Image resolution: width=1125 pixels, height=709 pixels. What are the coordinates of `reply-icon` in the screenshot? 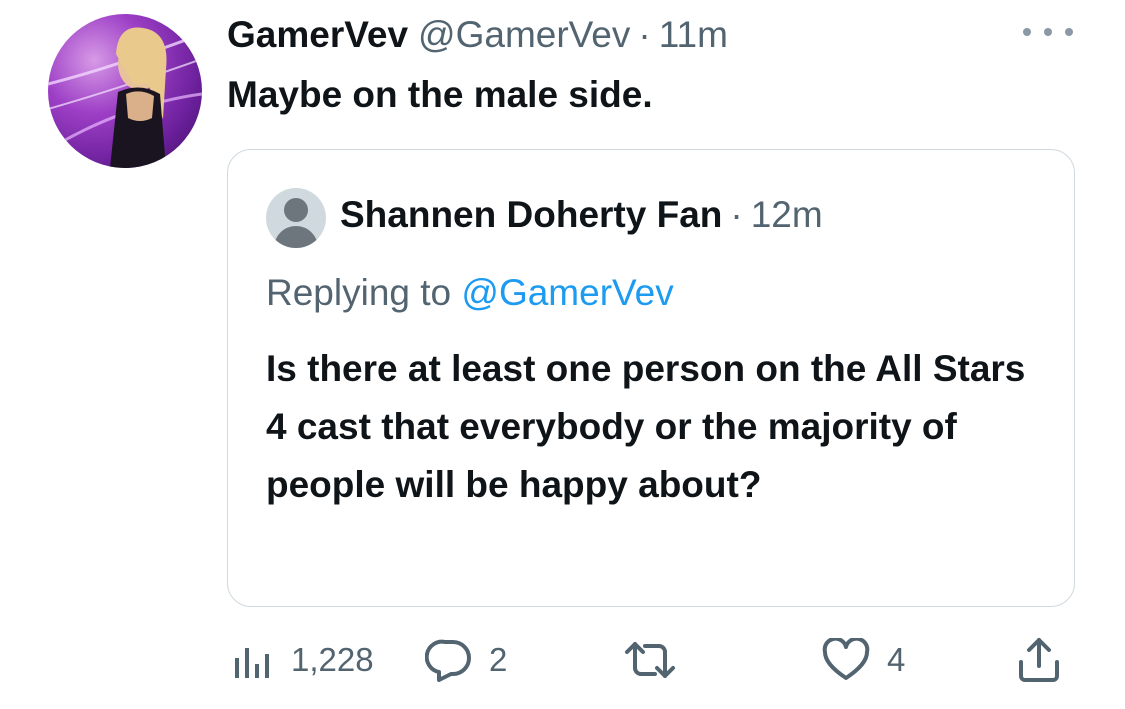 It's located at (448, 660).